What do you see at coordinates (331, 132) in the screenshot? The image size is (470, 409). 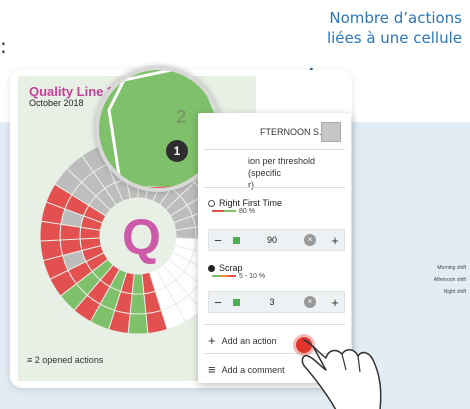 I see `shift-color-swatch` at bounding box center [331, 132].